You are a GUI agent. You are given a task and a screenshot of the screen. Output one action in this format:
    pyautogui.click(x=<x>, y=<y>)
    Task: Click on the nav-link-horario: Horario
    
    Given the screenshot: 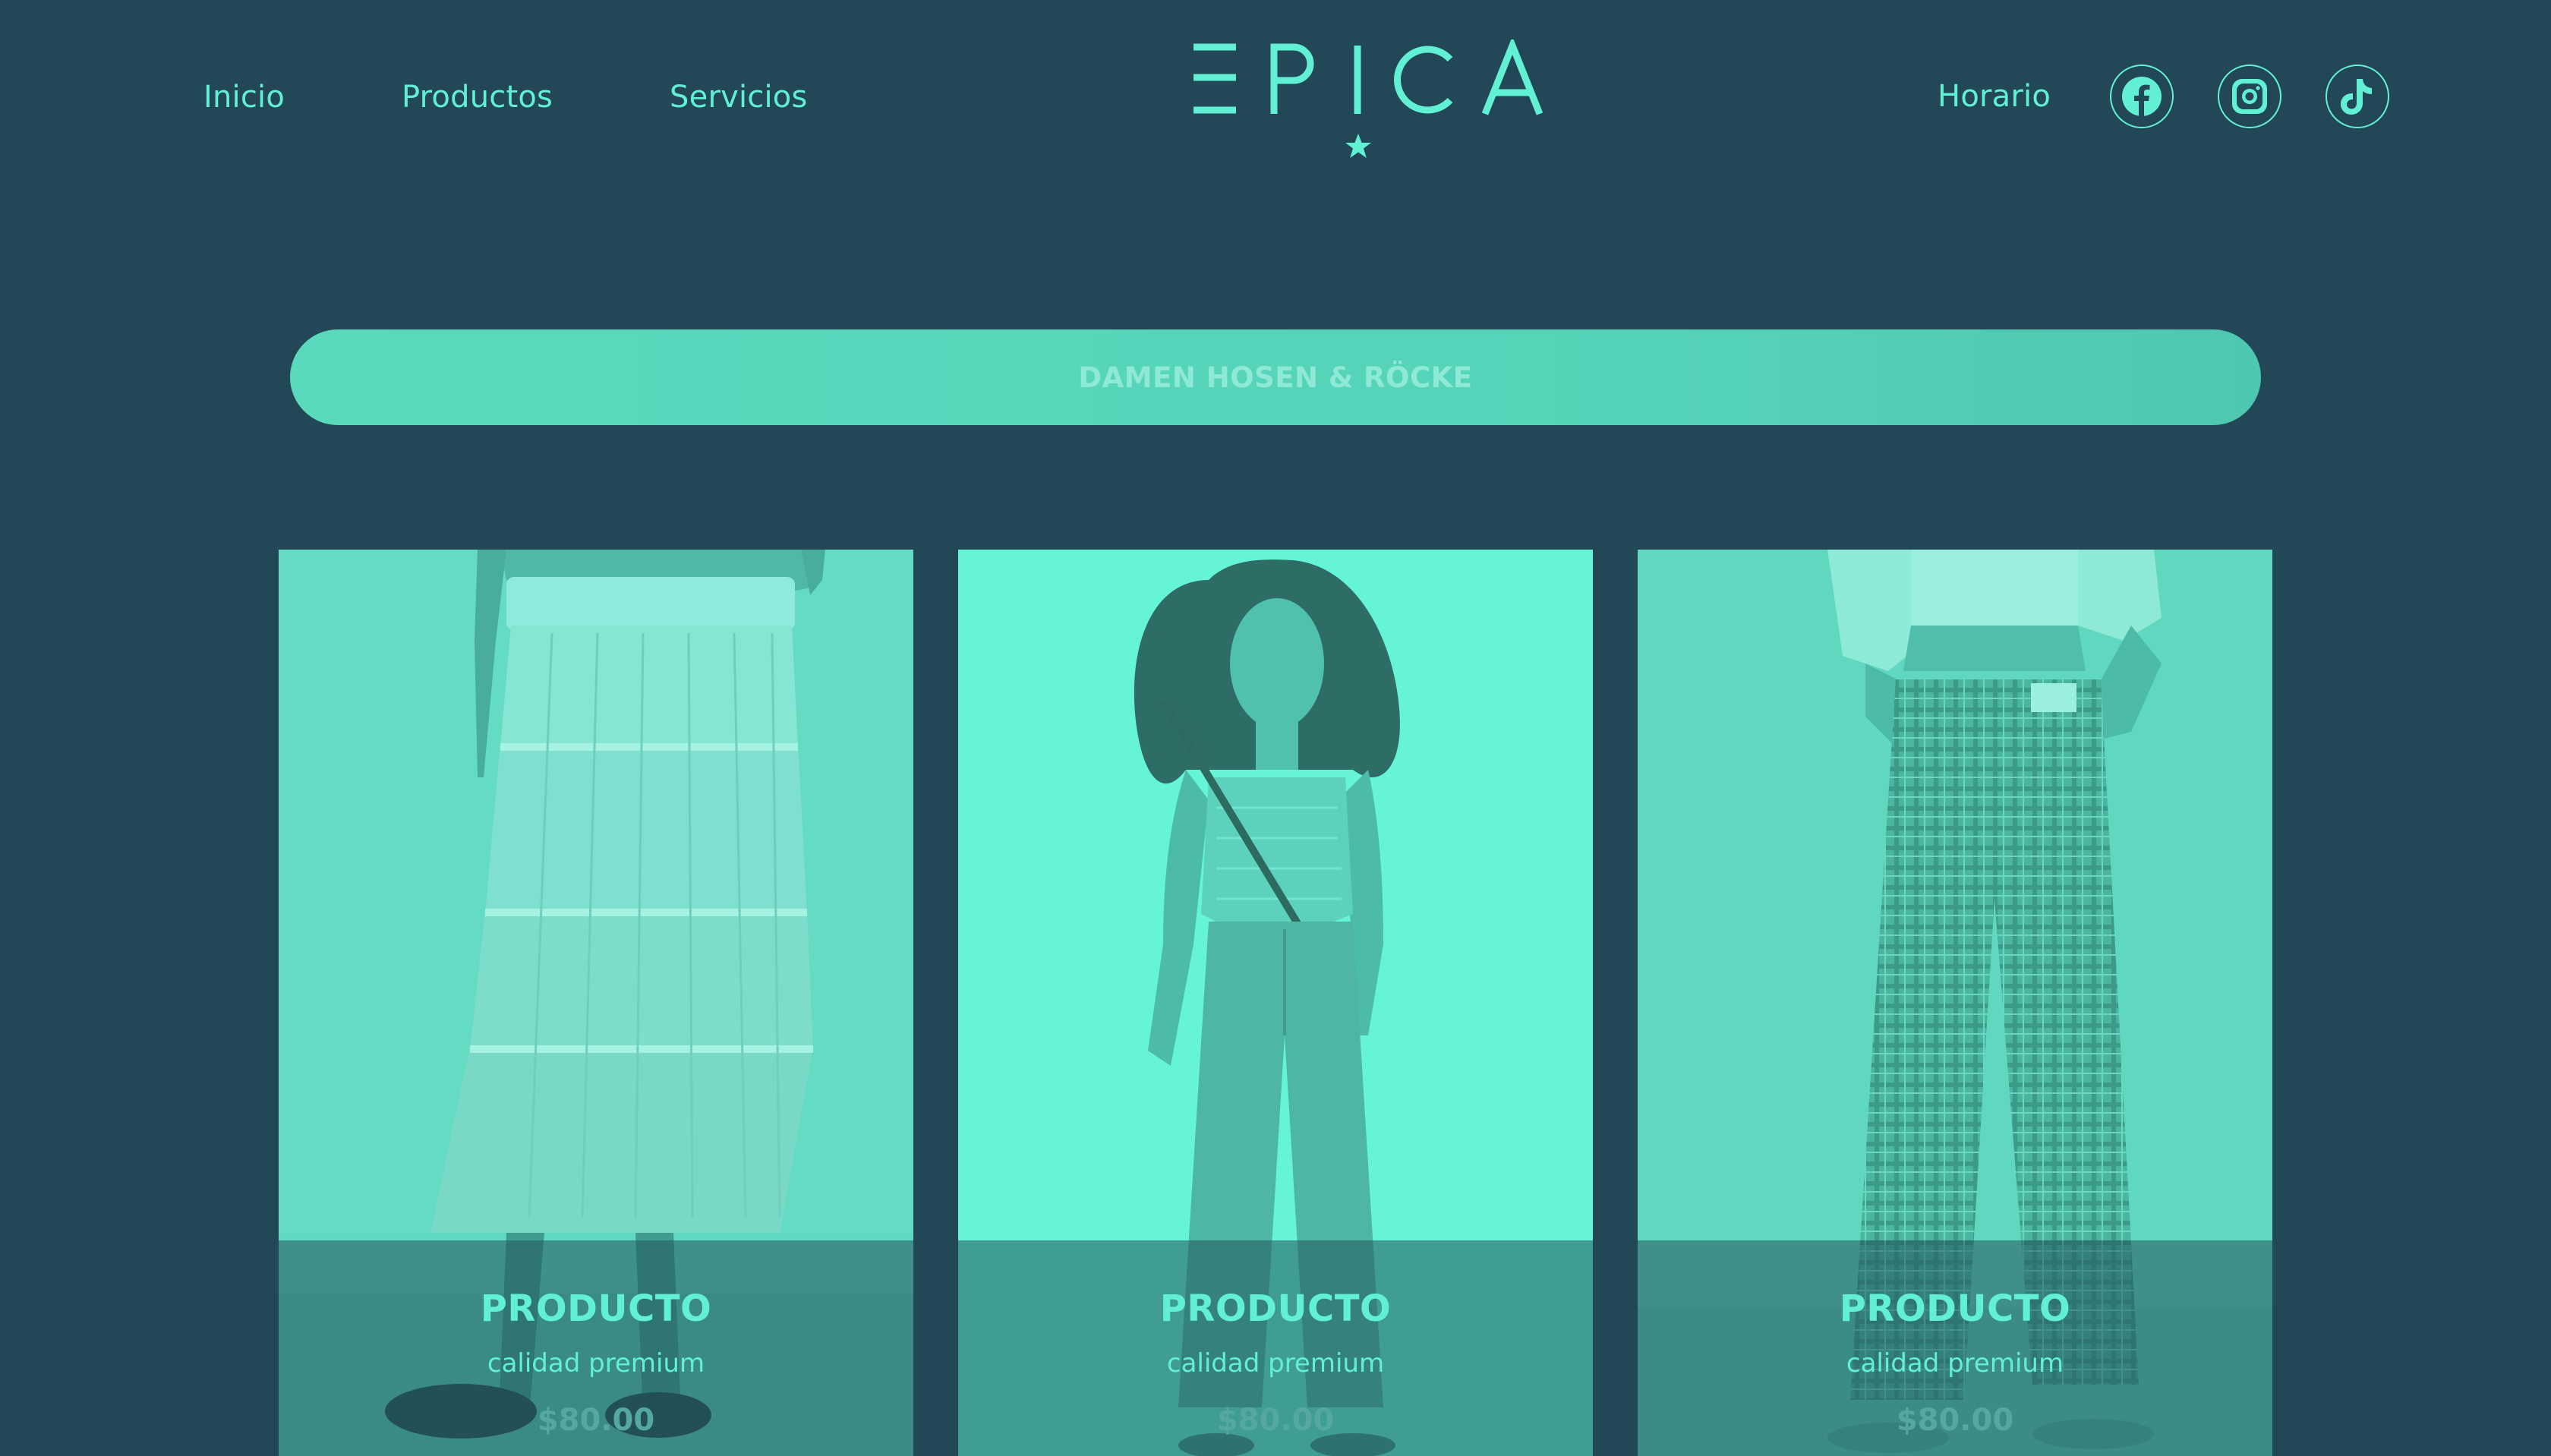 What is the action you would take?
    pyautogui.click(x=1994, y=96)
    